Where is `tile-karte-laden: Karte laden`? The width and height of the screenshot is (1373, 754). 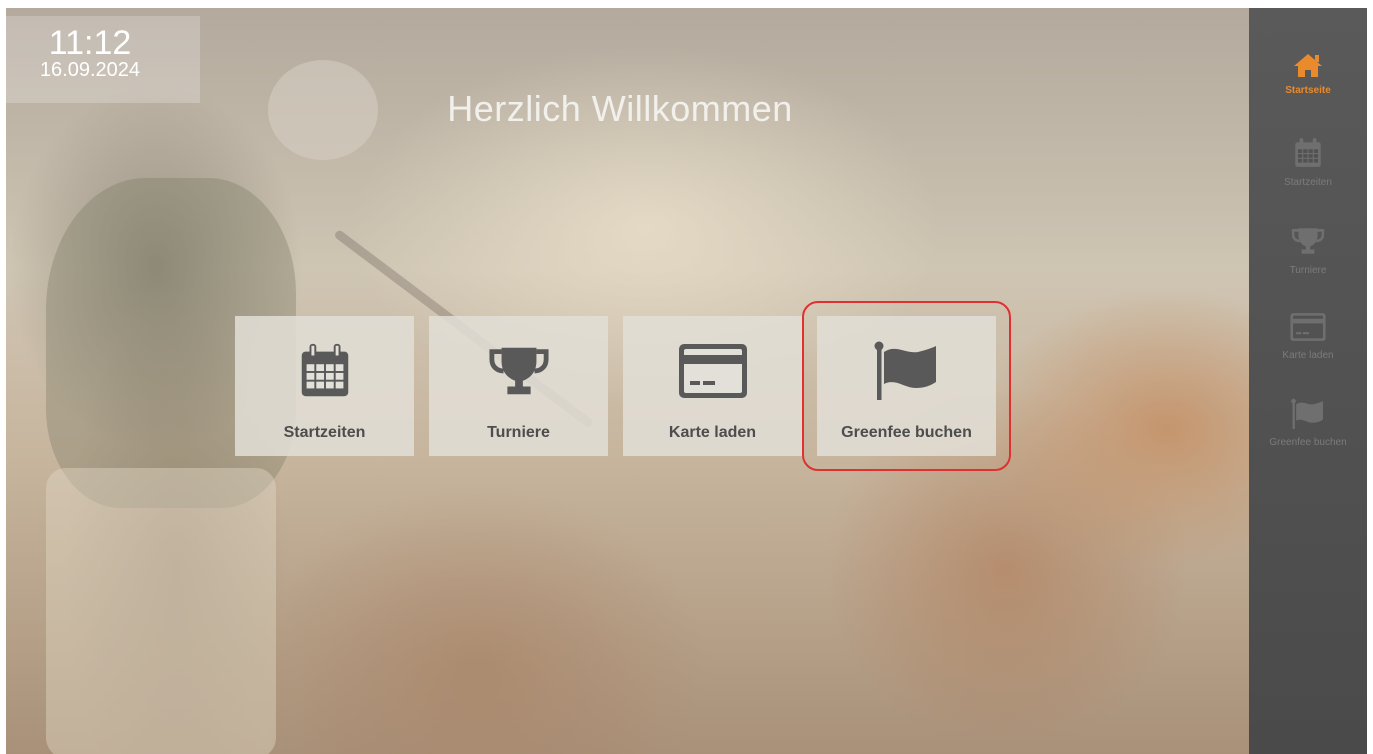
tile-karte-laden: Karte laden is located at coordinates (712, 386).